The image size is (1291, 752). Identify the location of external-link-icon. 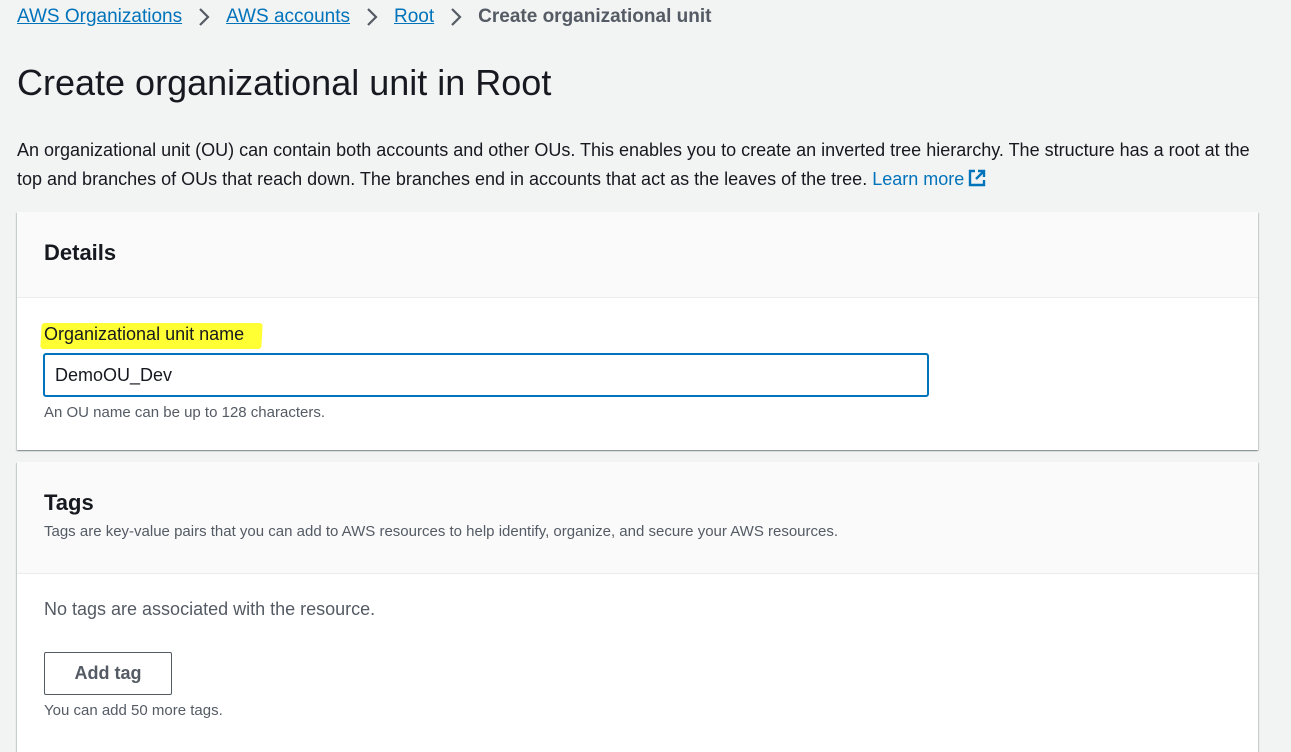
(977, 178).